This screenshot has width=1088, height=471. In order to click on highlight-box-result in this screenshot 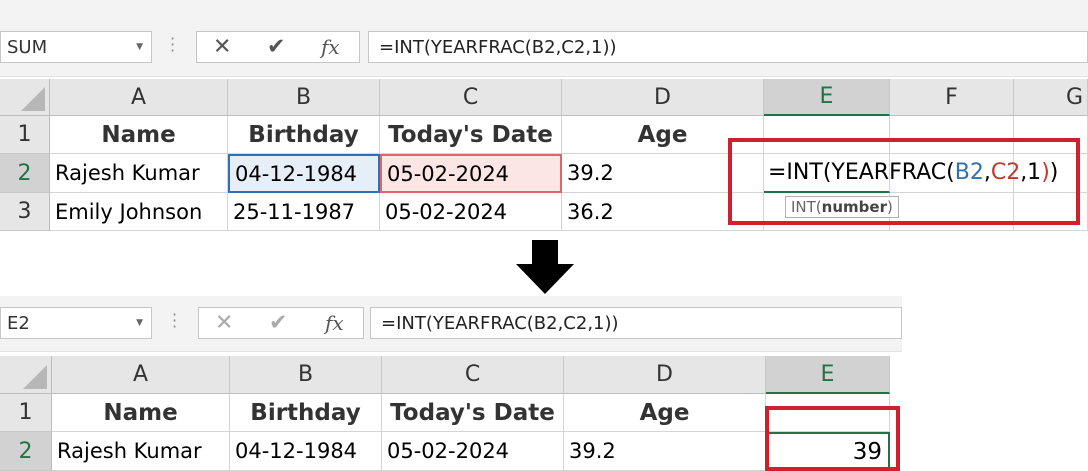, I will do `click(832, 438)`.